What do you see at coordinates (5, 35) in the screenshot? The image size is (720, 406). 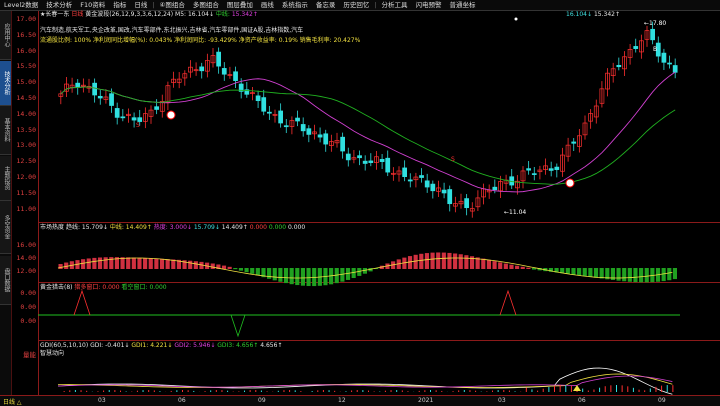 I see `left-tab: 应用中心` at bounding box center [5, 35].